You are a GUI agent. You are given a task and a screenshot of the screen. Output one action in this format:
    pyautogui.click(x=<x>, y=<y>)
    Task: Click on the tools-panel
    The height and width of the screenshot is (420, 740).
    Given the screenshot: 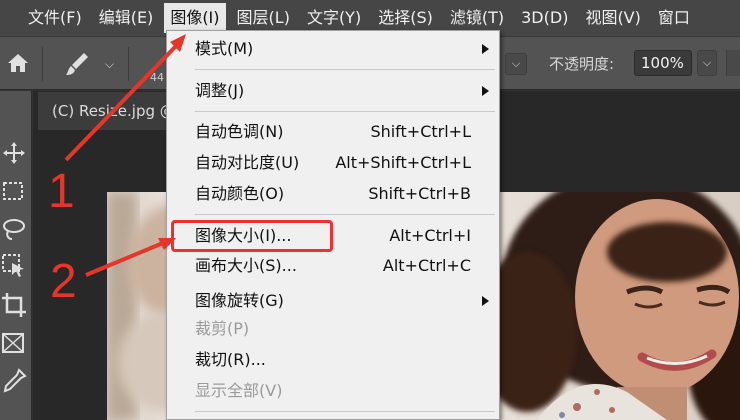 What is the action you would take?
    pyautogui.click(x=16, y=255)
    